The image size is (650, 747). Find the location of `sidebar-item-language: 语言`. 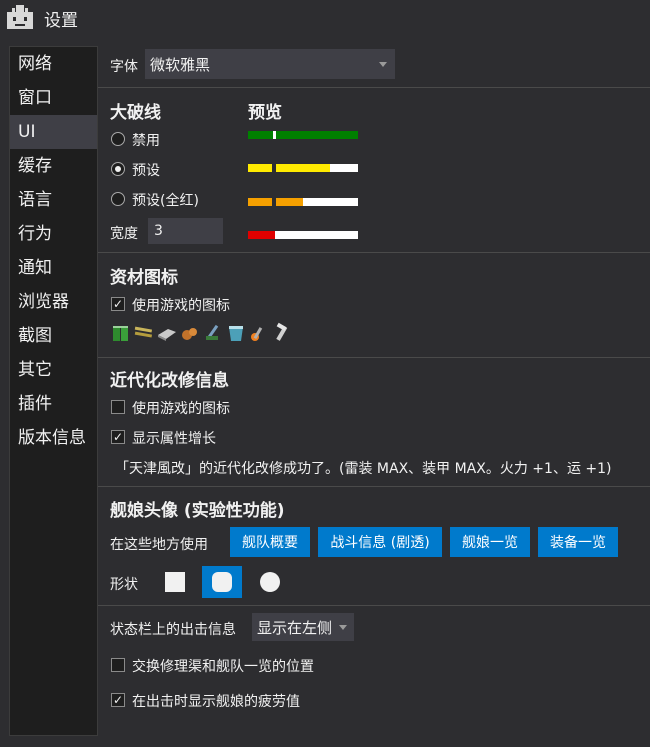

sidebar-item-language: 语言 is located at coordinates (53, 200).